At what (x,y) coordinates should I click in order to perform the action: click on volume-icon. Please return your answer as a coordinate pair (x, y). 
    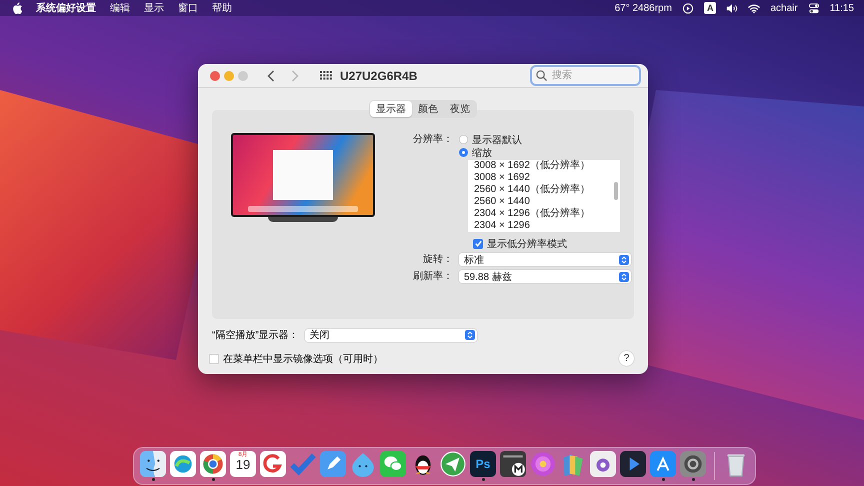
    Looking at the image, I should click on (732, 8).